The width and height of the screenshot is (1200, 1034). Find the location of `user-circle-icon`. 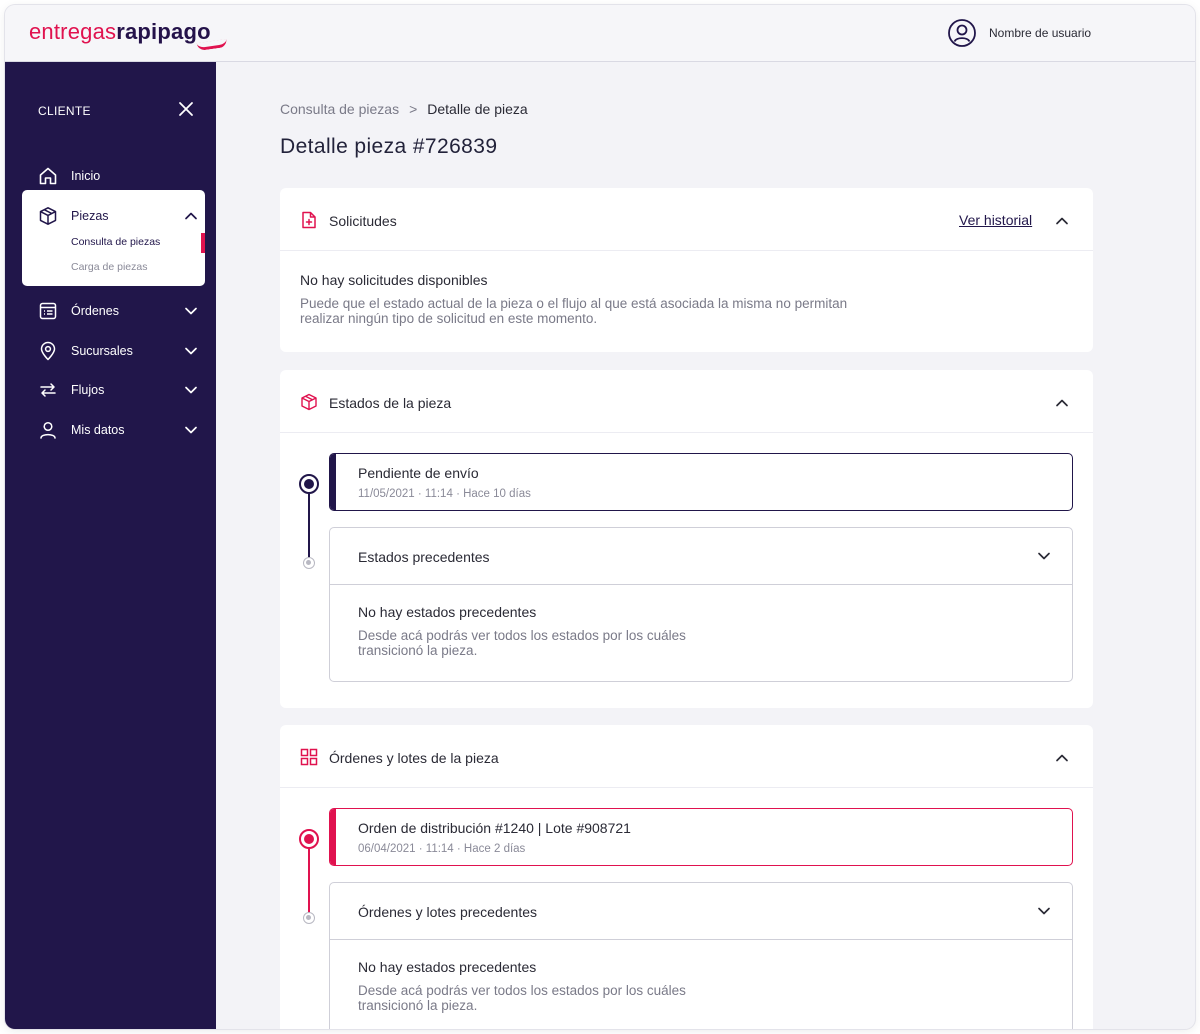

user-circle-icon is located at coordinates (962, 33).